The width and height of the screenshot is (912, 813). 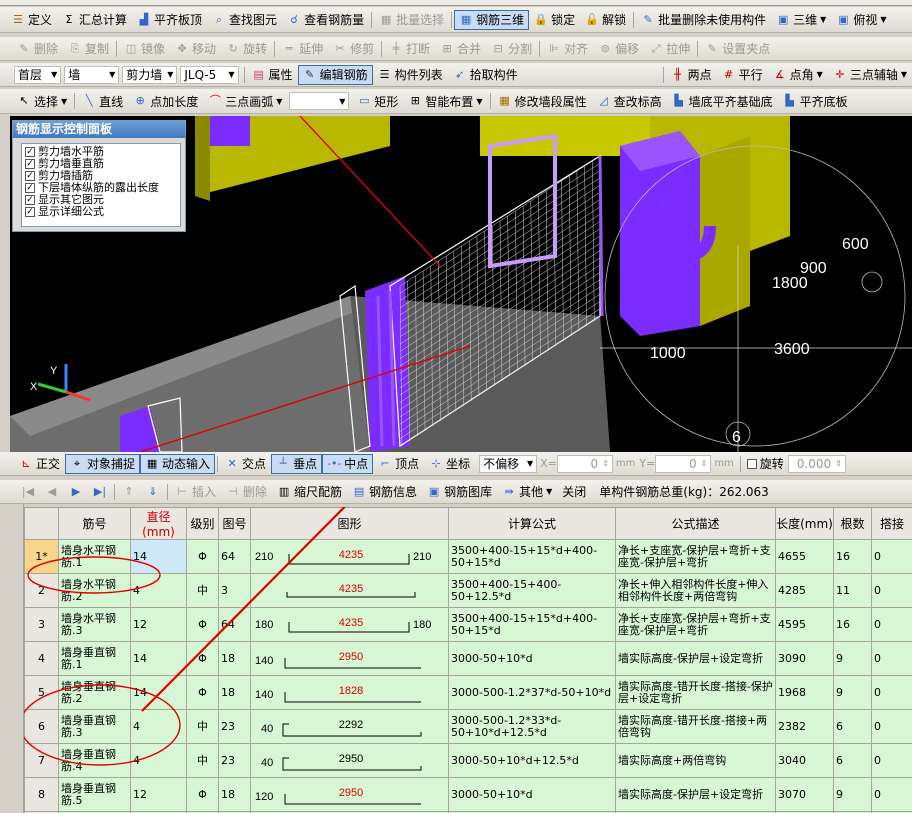 I want to click on cell-bar-no: 墙身垂直钢筋.3, so click(x=94, y=726).